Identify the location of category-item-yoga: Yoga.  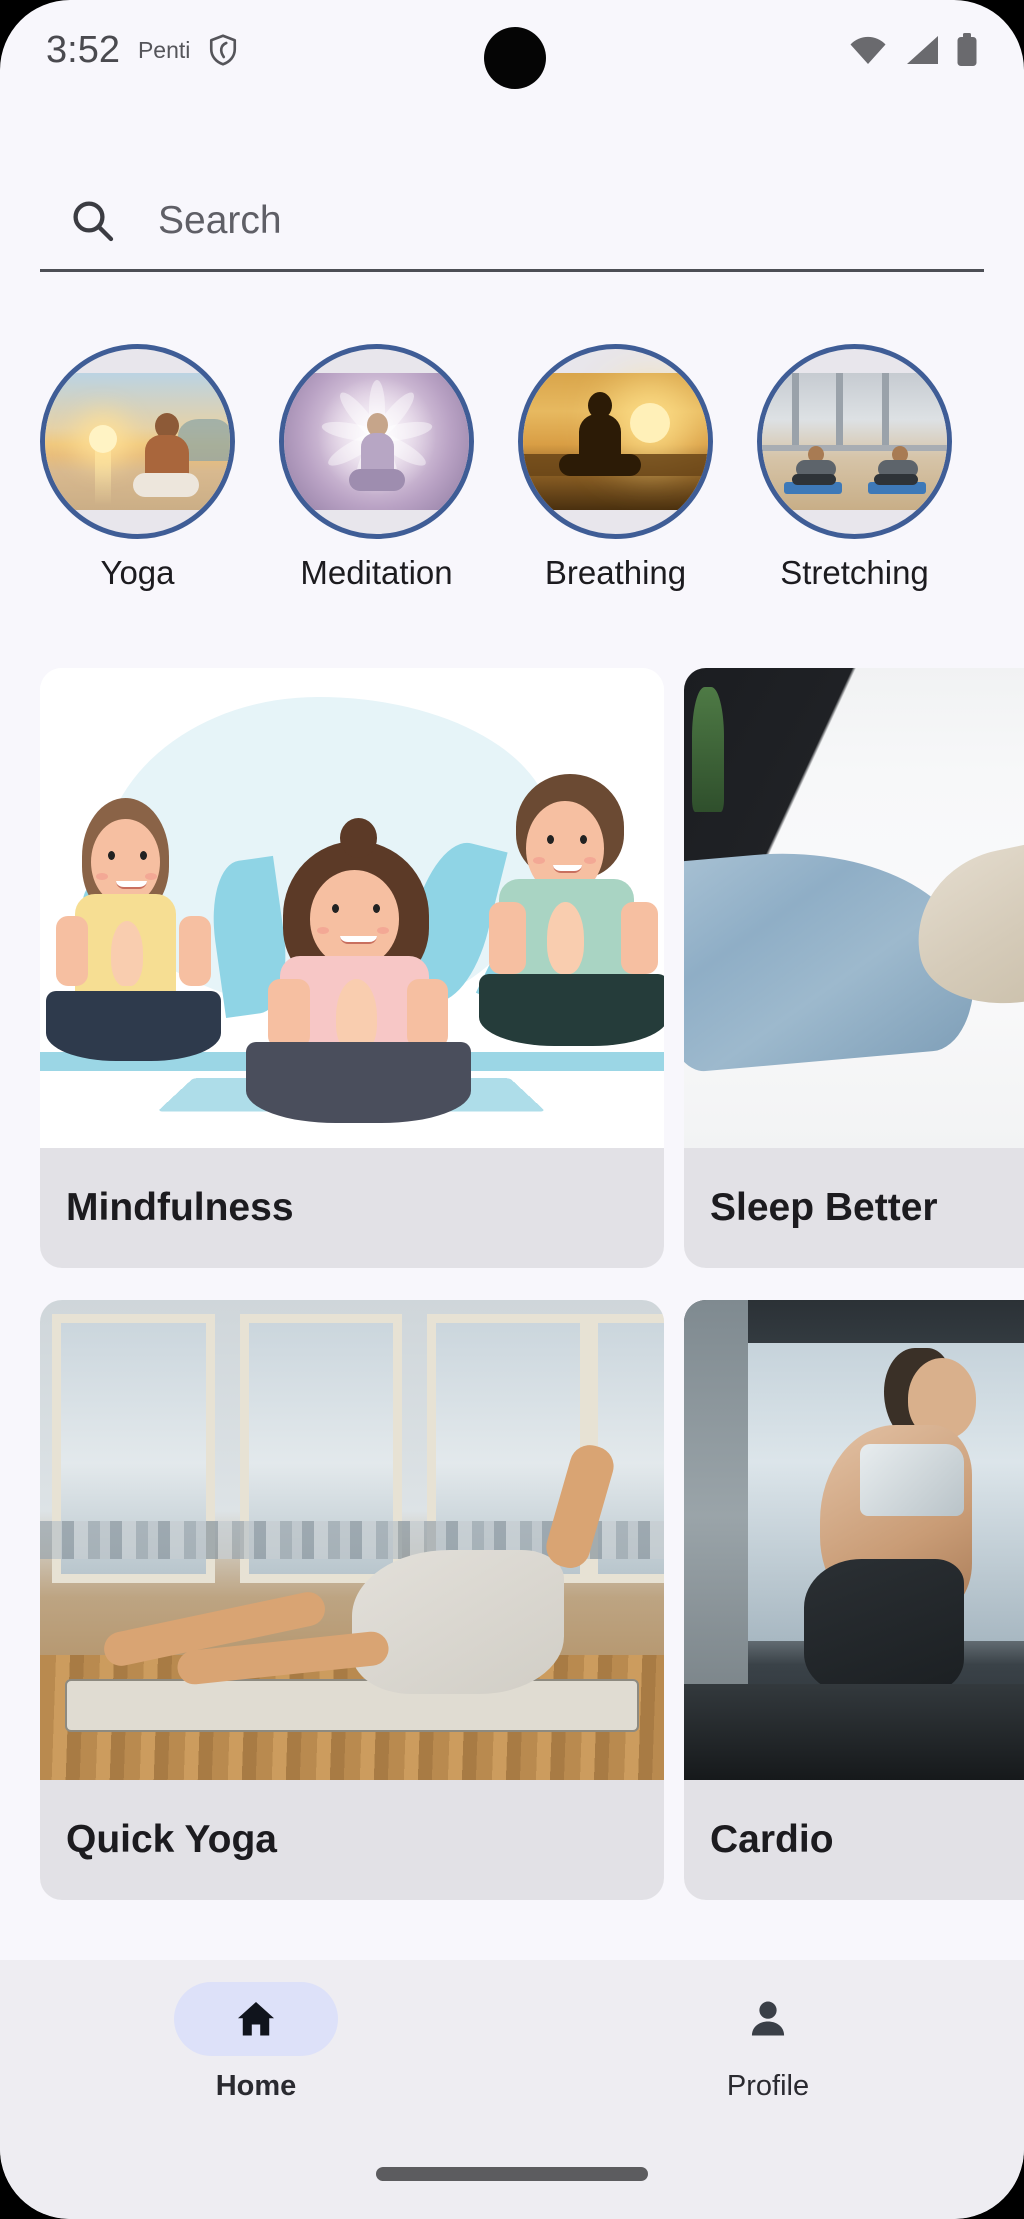
(137, 468).